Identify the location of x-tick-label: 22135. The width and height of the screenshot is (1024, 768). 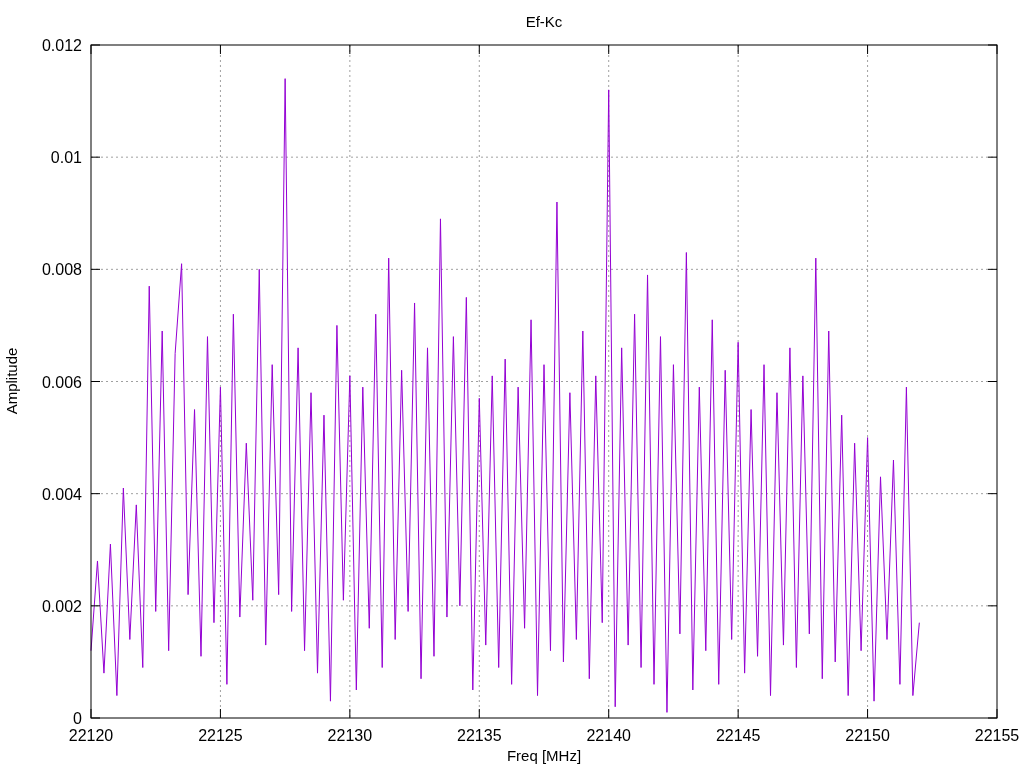
(479, 735).